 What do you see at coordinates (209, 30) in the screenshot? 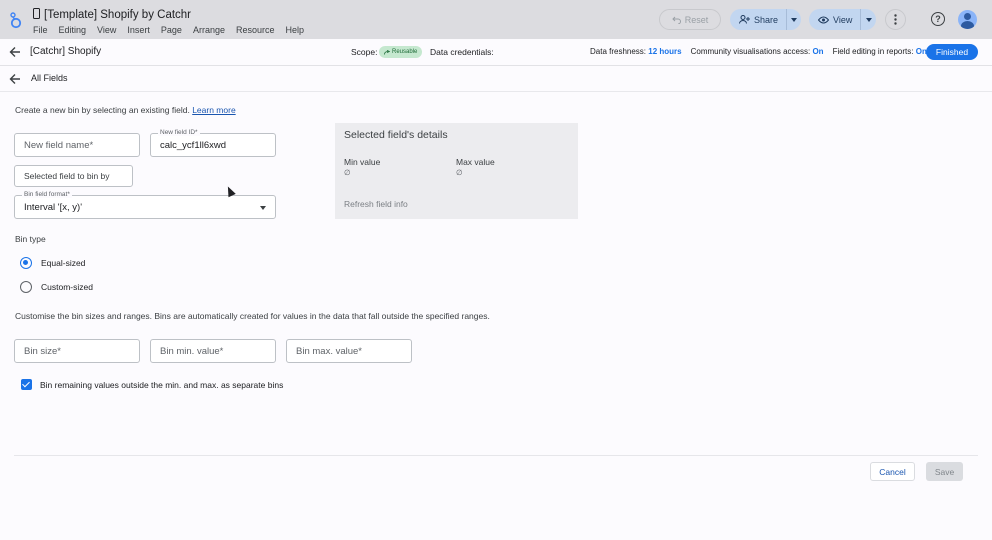
I see `menu-arrange: Arrange` at bounding box center [209, 30].